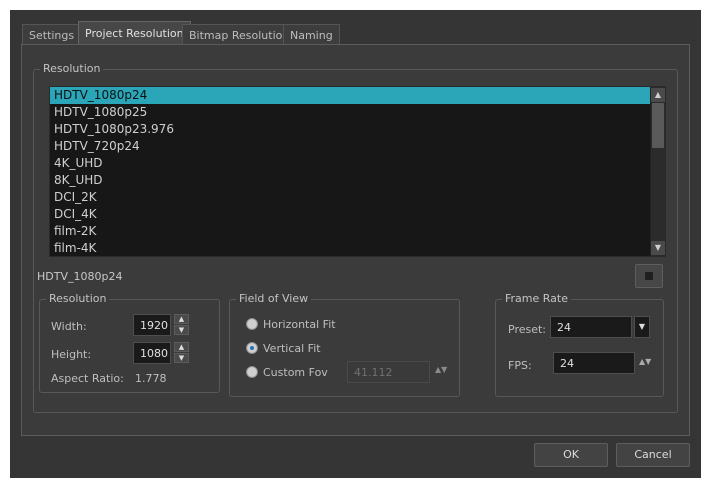 This screenshot has height=488, width=712. I want to click on fps-stepper-icon: ▲▼, so click(645, 361).